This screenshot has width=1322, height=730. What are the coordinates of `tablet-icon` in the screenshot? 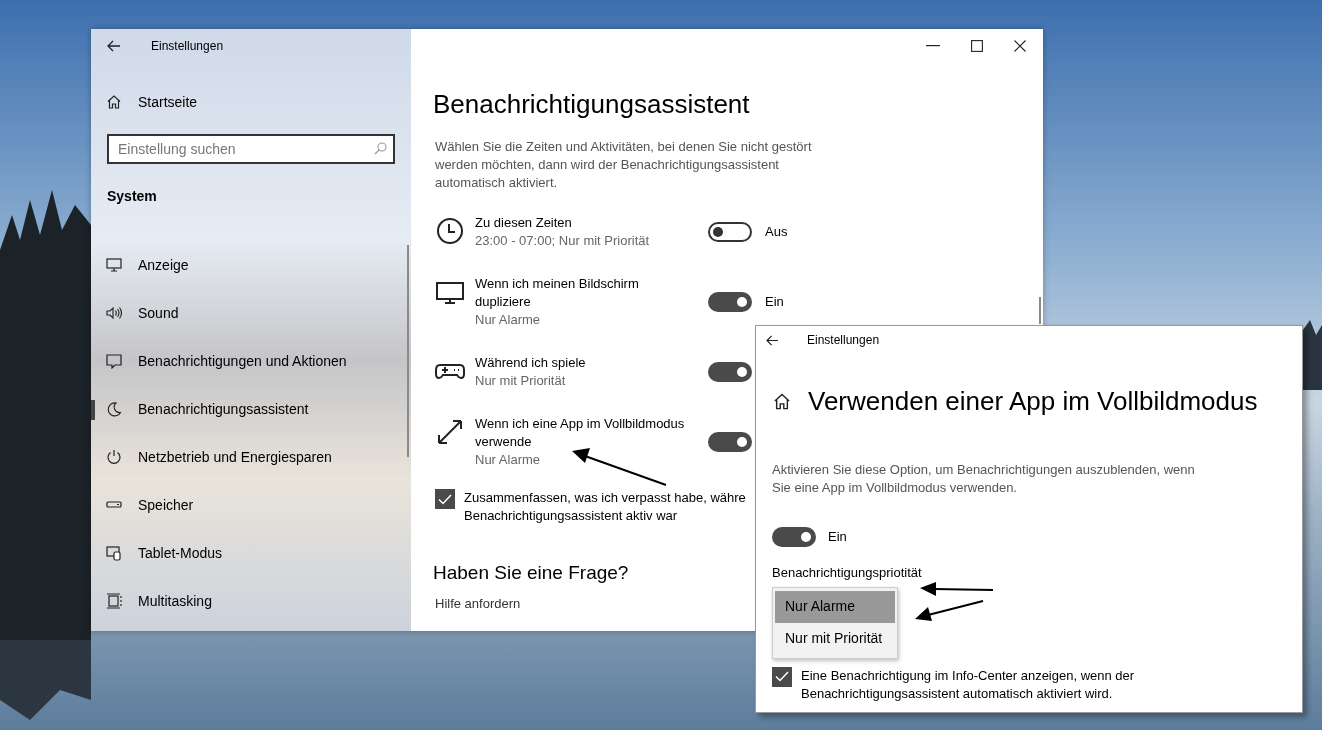 It's located at (114, 553).